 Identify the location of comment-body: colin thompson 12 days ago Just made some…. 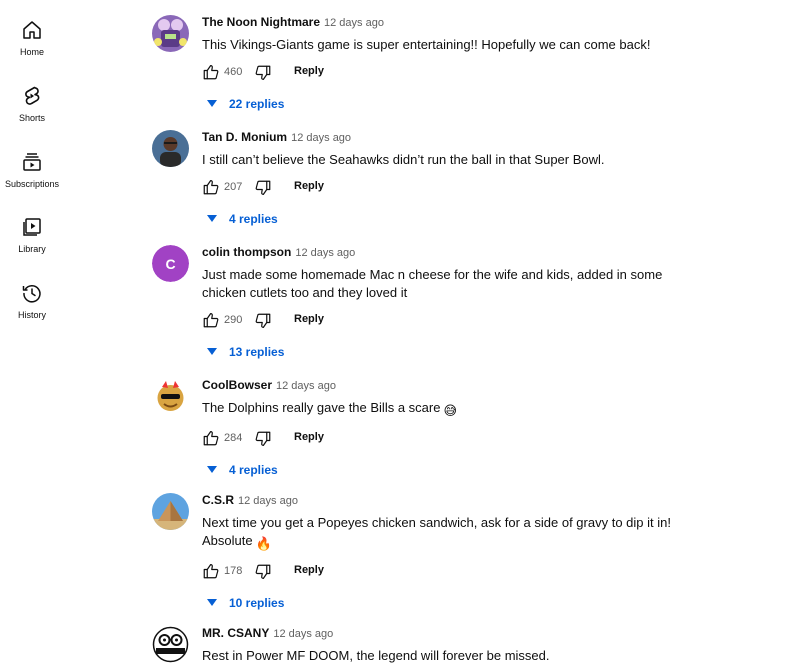
(482, 304).